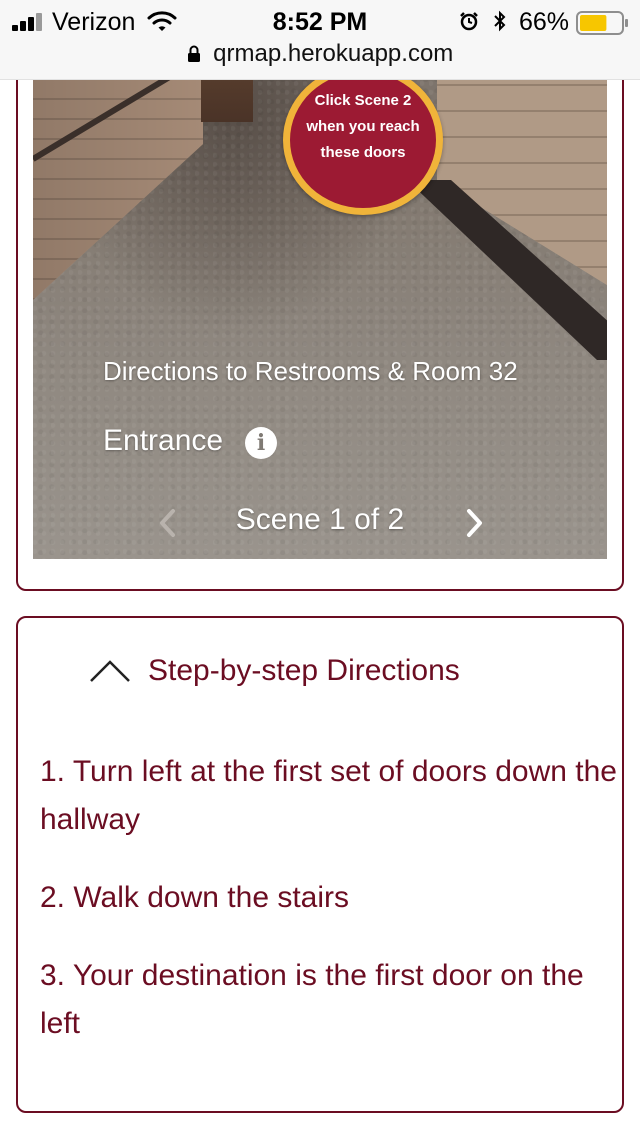 This screenshot has width=640, height=1136. I want to click on callout-line: Click Scene 2, so click(363, 100).